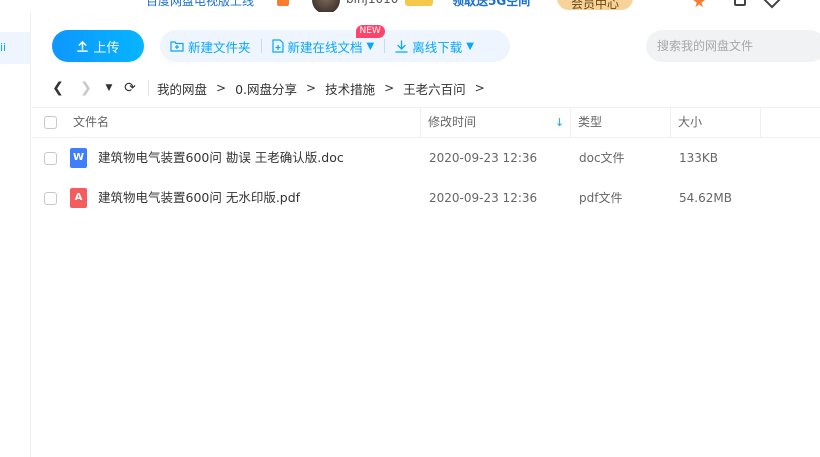 Image resolution: width=820 pixels, height=457 pixels. Describe the element at coordinates (491, 4) in the screenshot. I see `capacity-promo-link: 领取送5G空间` at that location.